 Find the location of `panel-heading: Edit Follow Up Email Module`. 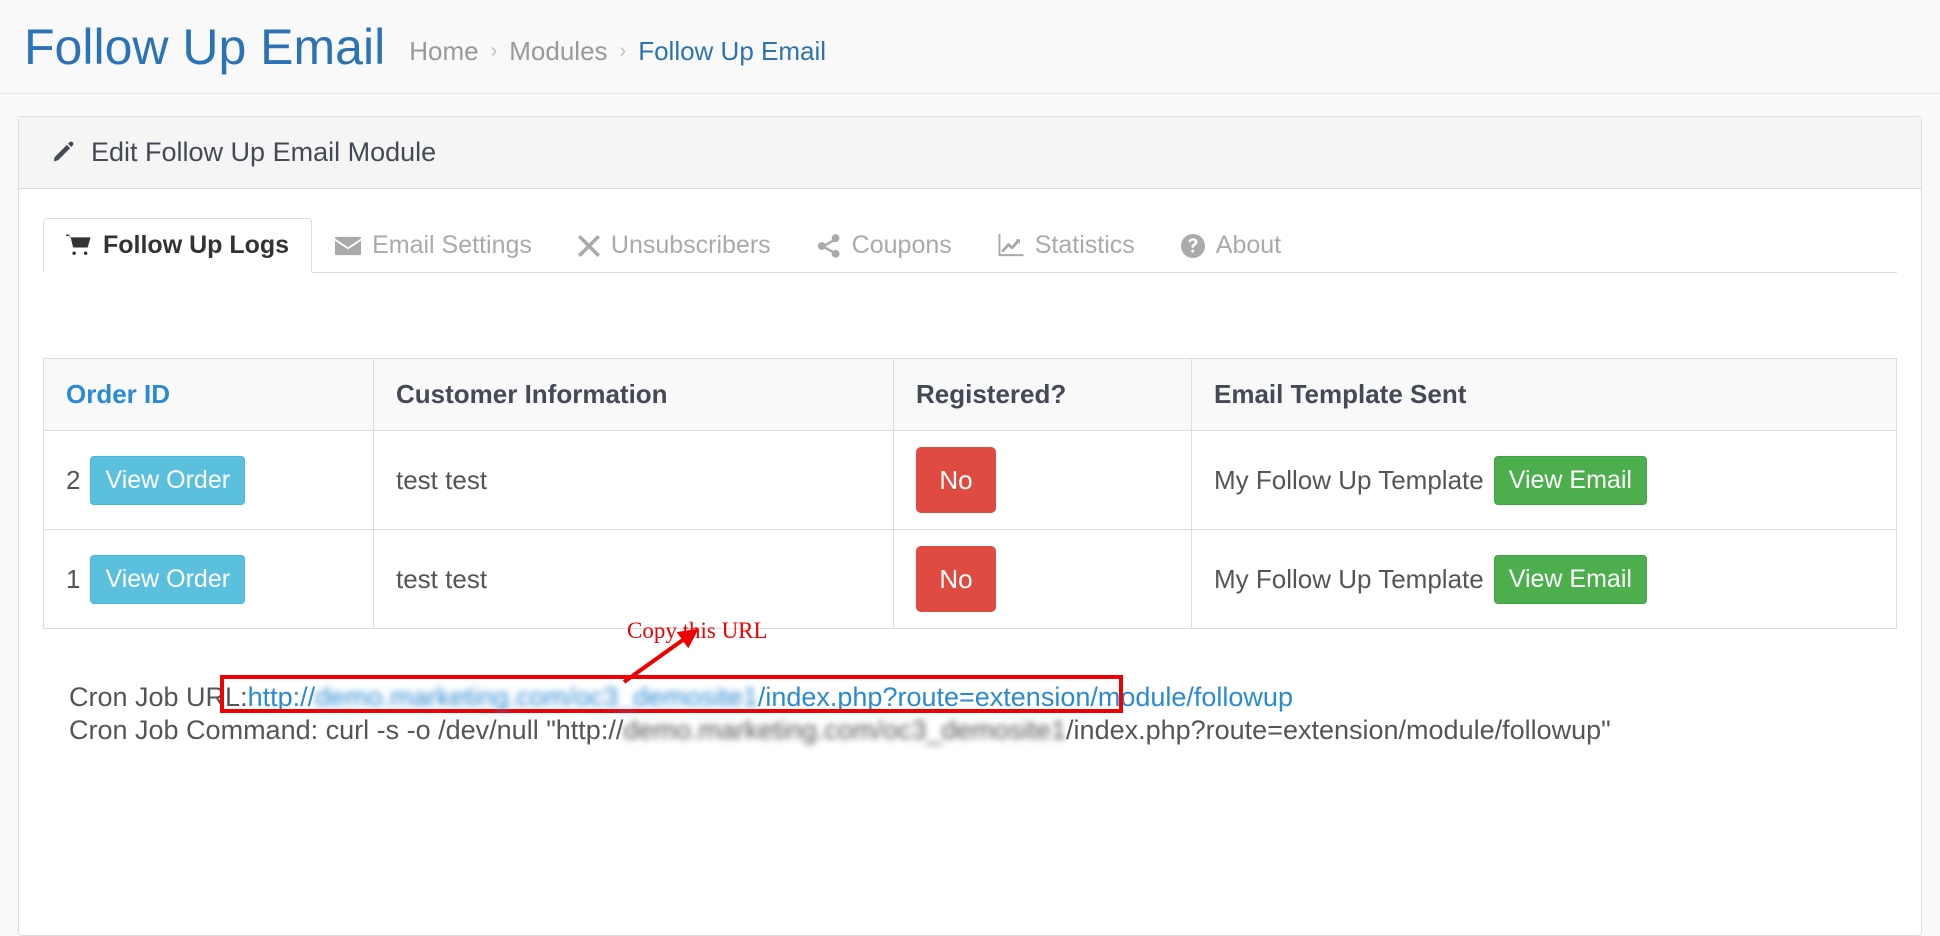

panel-heading: Edit Follow Up Email Module is located at coordinates (970, 153).